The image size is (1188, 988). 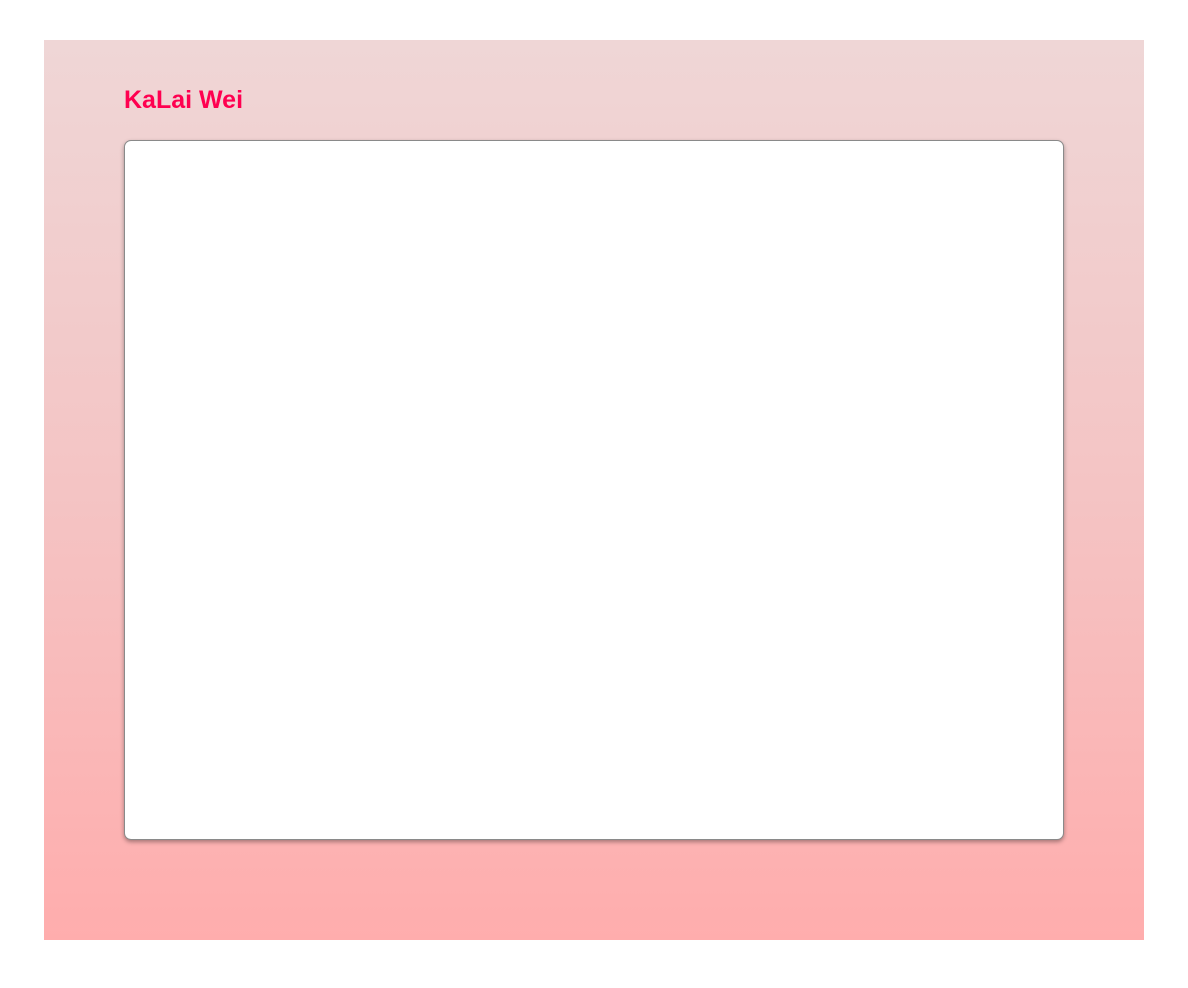 What do you see at coordinates (184, 100) in the screenshot?
I see `profile-name-heading: KaLai Wei` at bounding box center [184, 100].